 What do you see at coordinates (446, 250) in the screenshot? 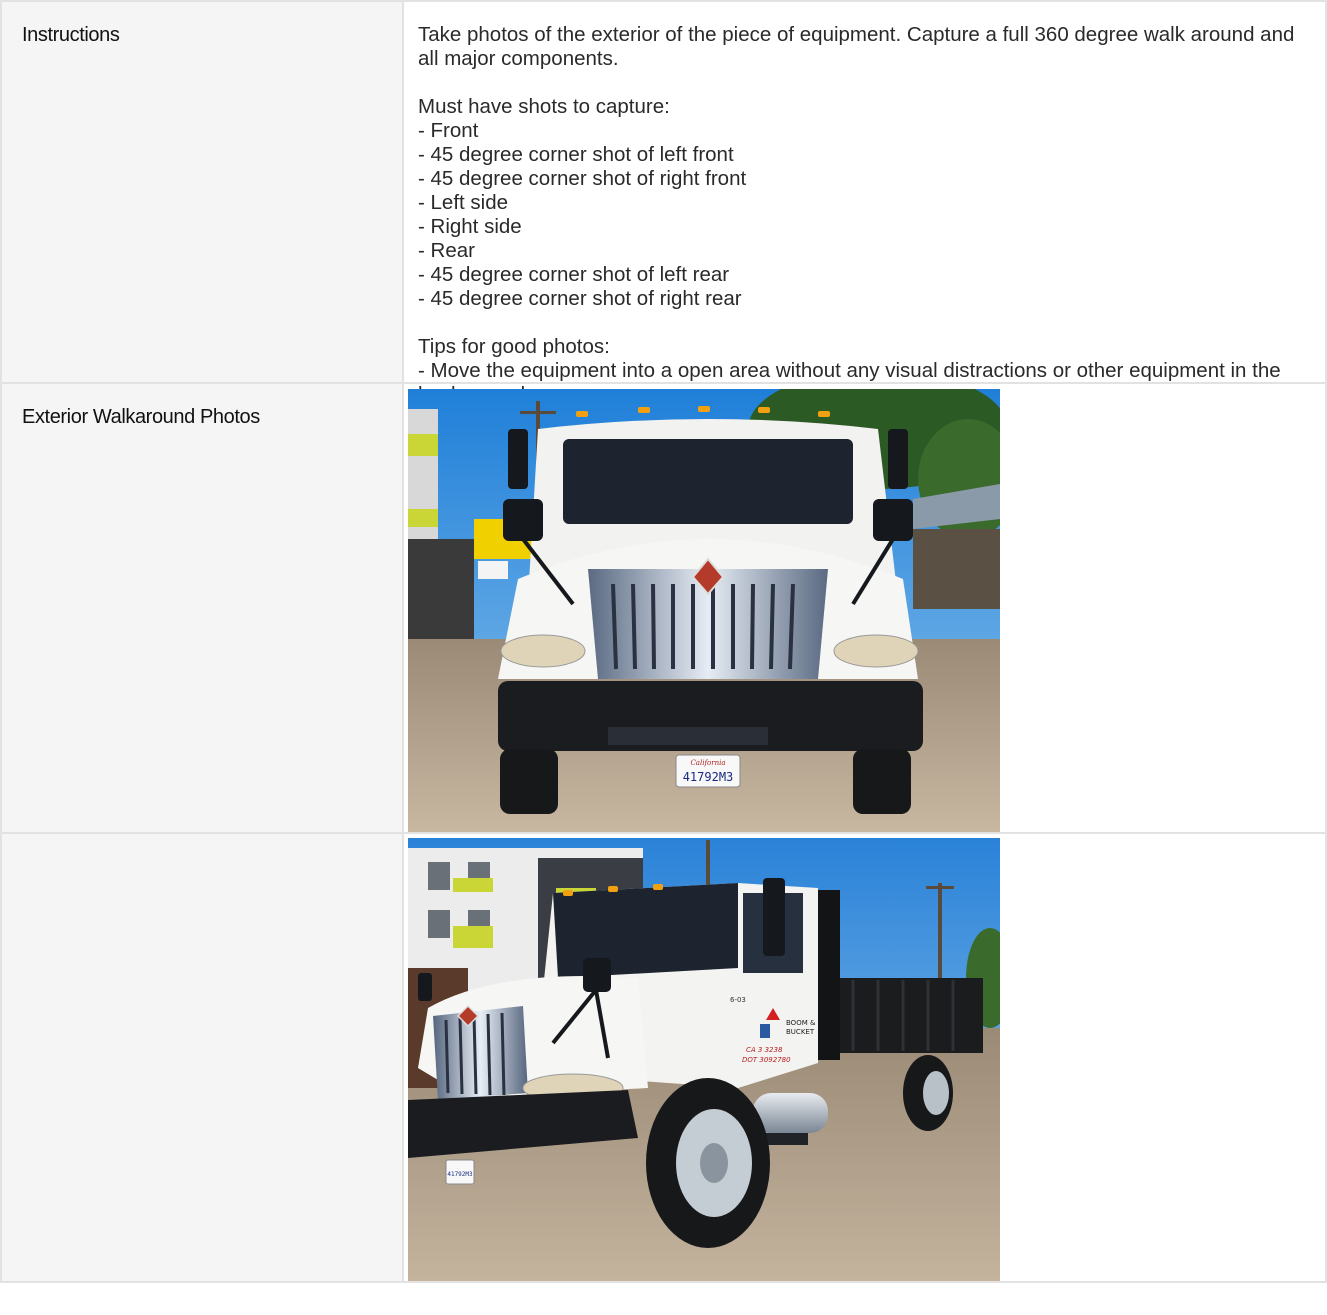
I see `must-have-item: - Rear` at bounding box center [446, 250].